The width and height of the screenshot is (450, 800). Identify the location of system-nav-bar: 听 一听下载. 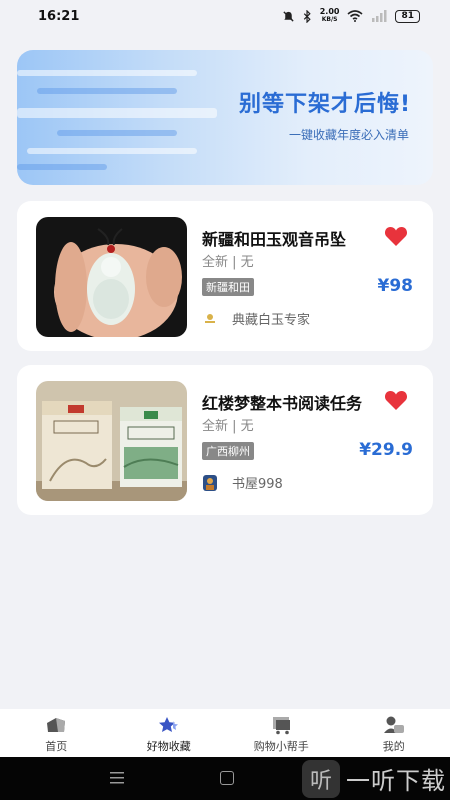
(225, 778).